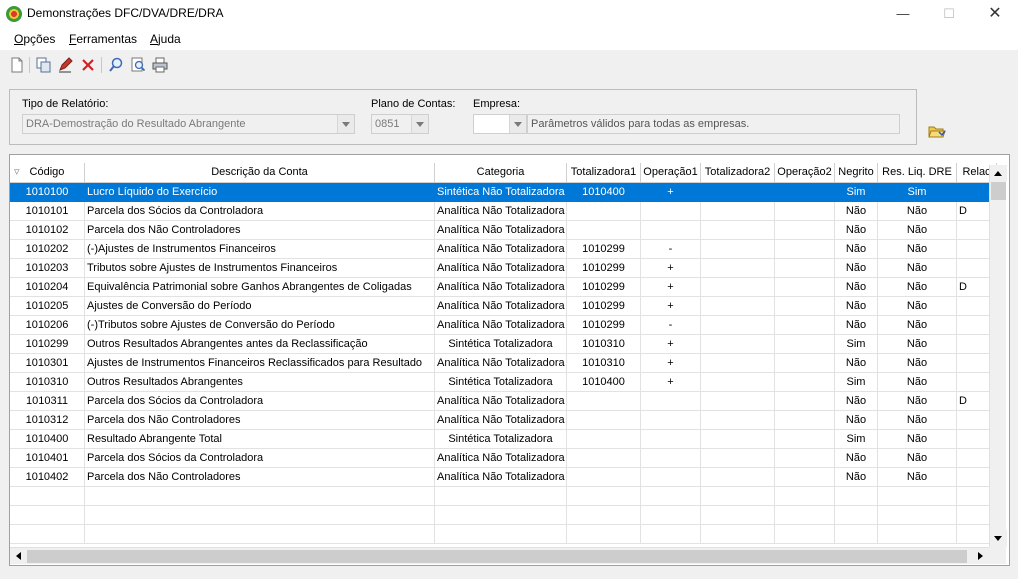  Describe the element at coordinates (260, 420) in the screenshot. I see `cell-descricao: Parcela dos Não Controladores` at that location.